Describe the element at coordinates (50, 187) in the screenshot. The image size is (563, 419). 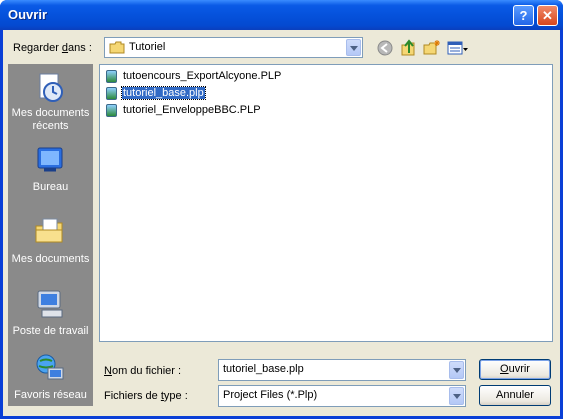
I see `place-label: Bureau` at that location.